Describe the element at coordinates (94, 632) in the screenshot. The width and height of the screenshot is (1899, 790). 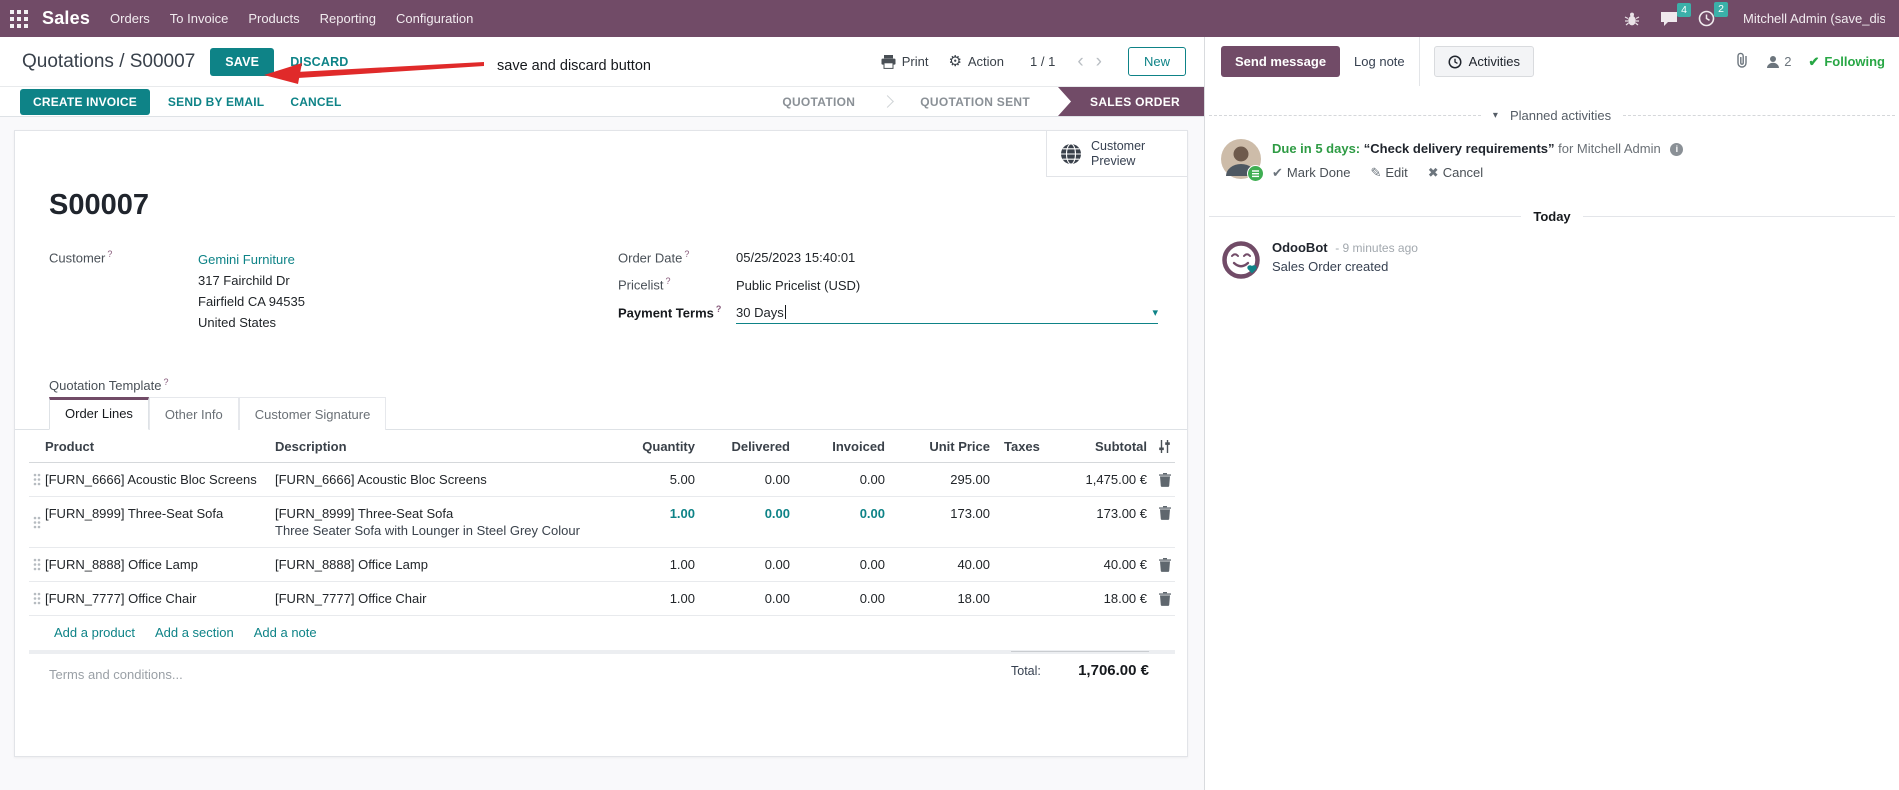
I see `add-a-product-link: Add a product` at that location.